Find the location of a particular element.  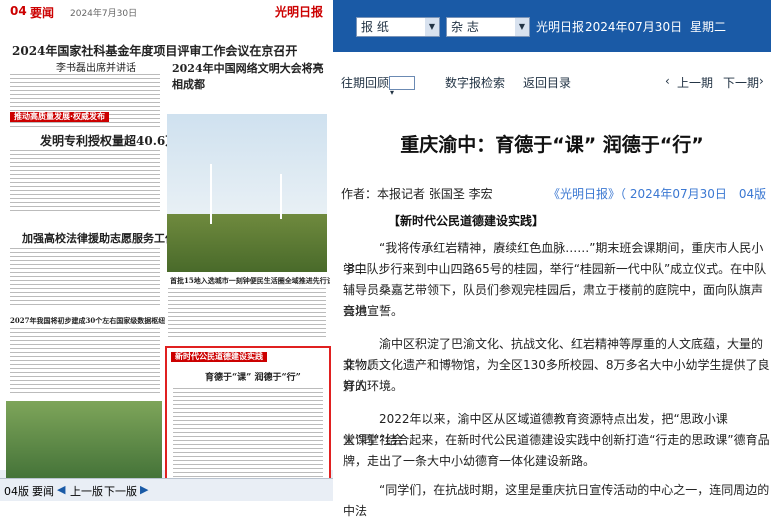

page-header: 04 要闻 2024年7月30日 光明日报 is located at coordinates (166, 12).